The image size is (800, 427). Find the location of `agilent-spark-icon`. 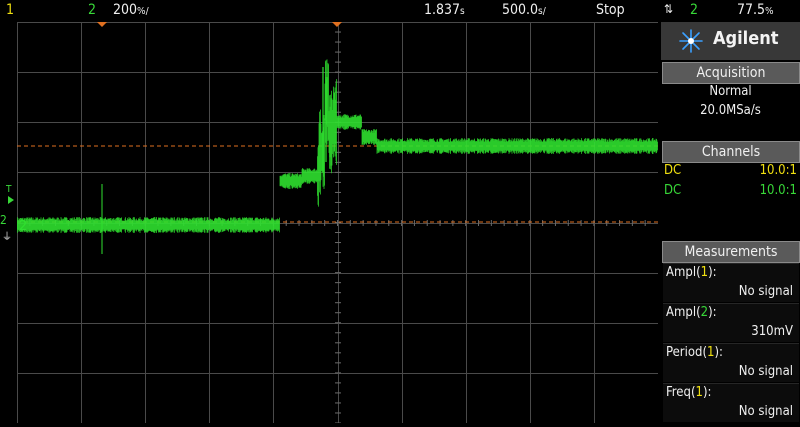

agilent-spark-icon is located at coordinates (691, 41).